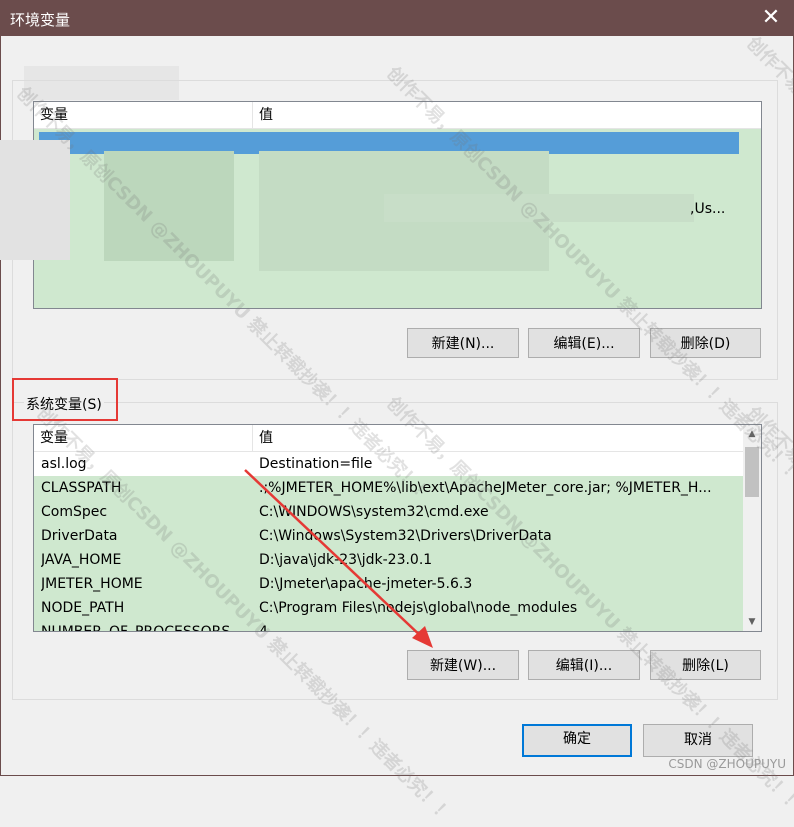 This screenshot has width=794, height=827. Describe the element at coordinates (366, 584) in the screenshot. I see `variable-value: D:\Jmeter\apache-jmeter-5.6.3` at that location.